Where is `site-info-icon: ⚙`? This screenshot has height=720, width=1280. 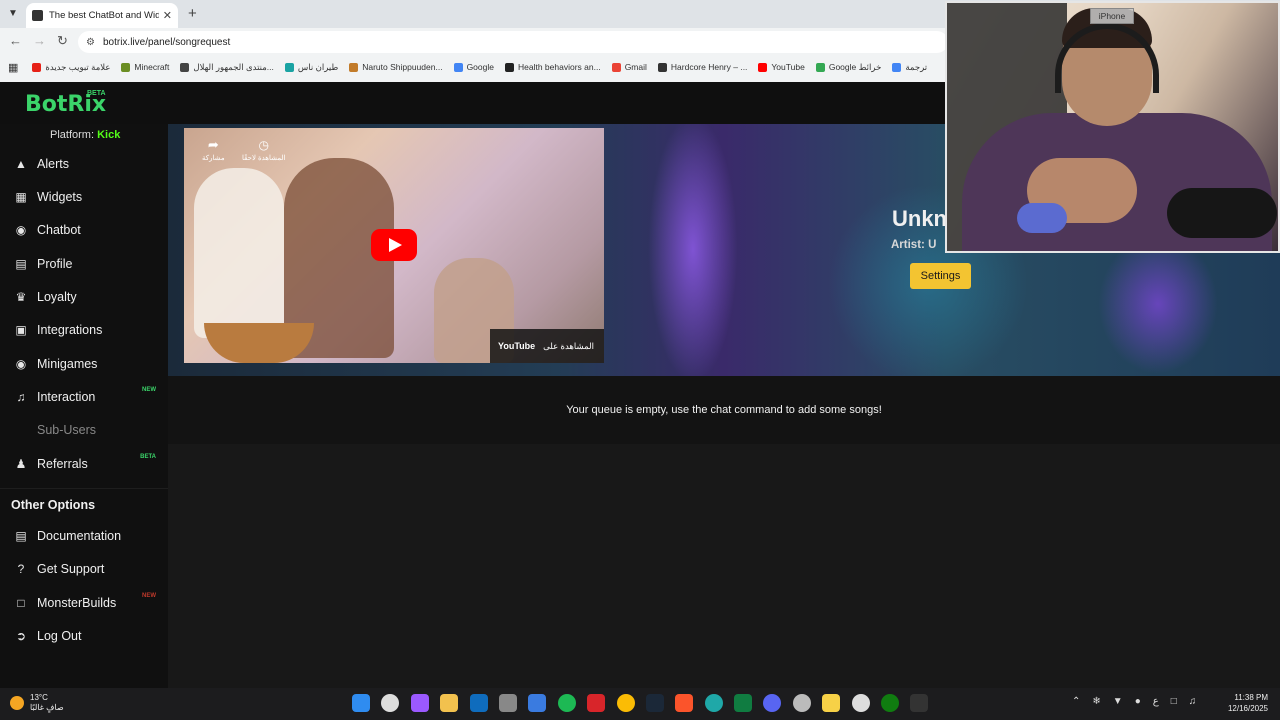
site-info-icon: ⚙ is located at coordinates (90, 42).